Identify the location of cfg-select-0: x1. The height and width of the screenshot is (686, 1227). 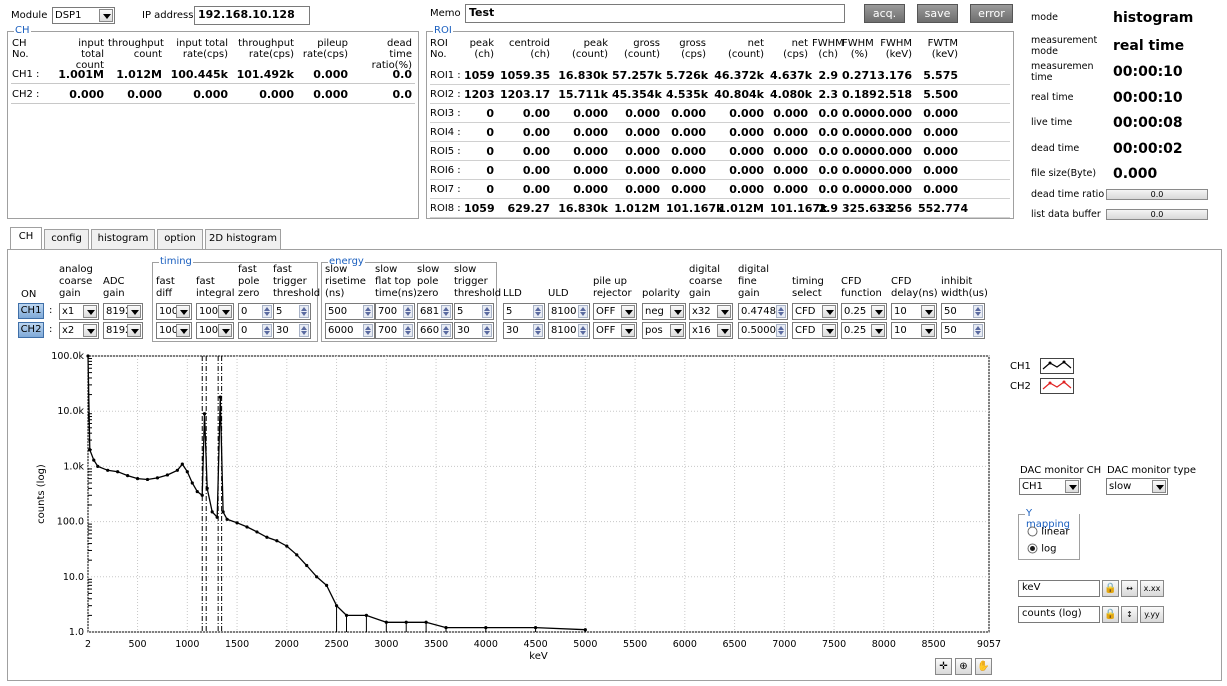
(79, 311).